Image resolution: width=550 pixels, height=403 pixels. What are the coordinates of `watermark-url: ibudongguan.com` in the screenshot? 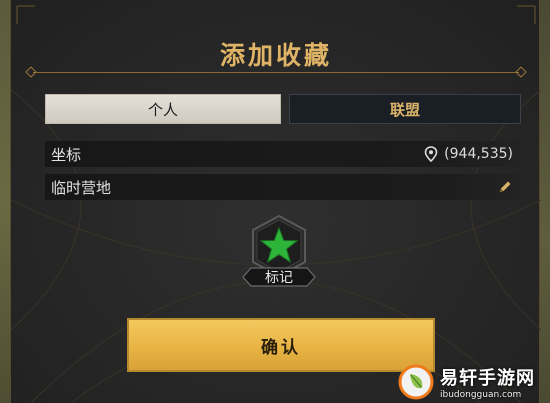 It's located at (481, 394).